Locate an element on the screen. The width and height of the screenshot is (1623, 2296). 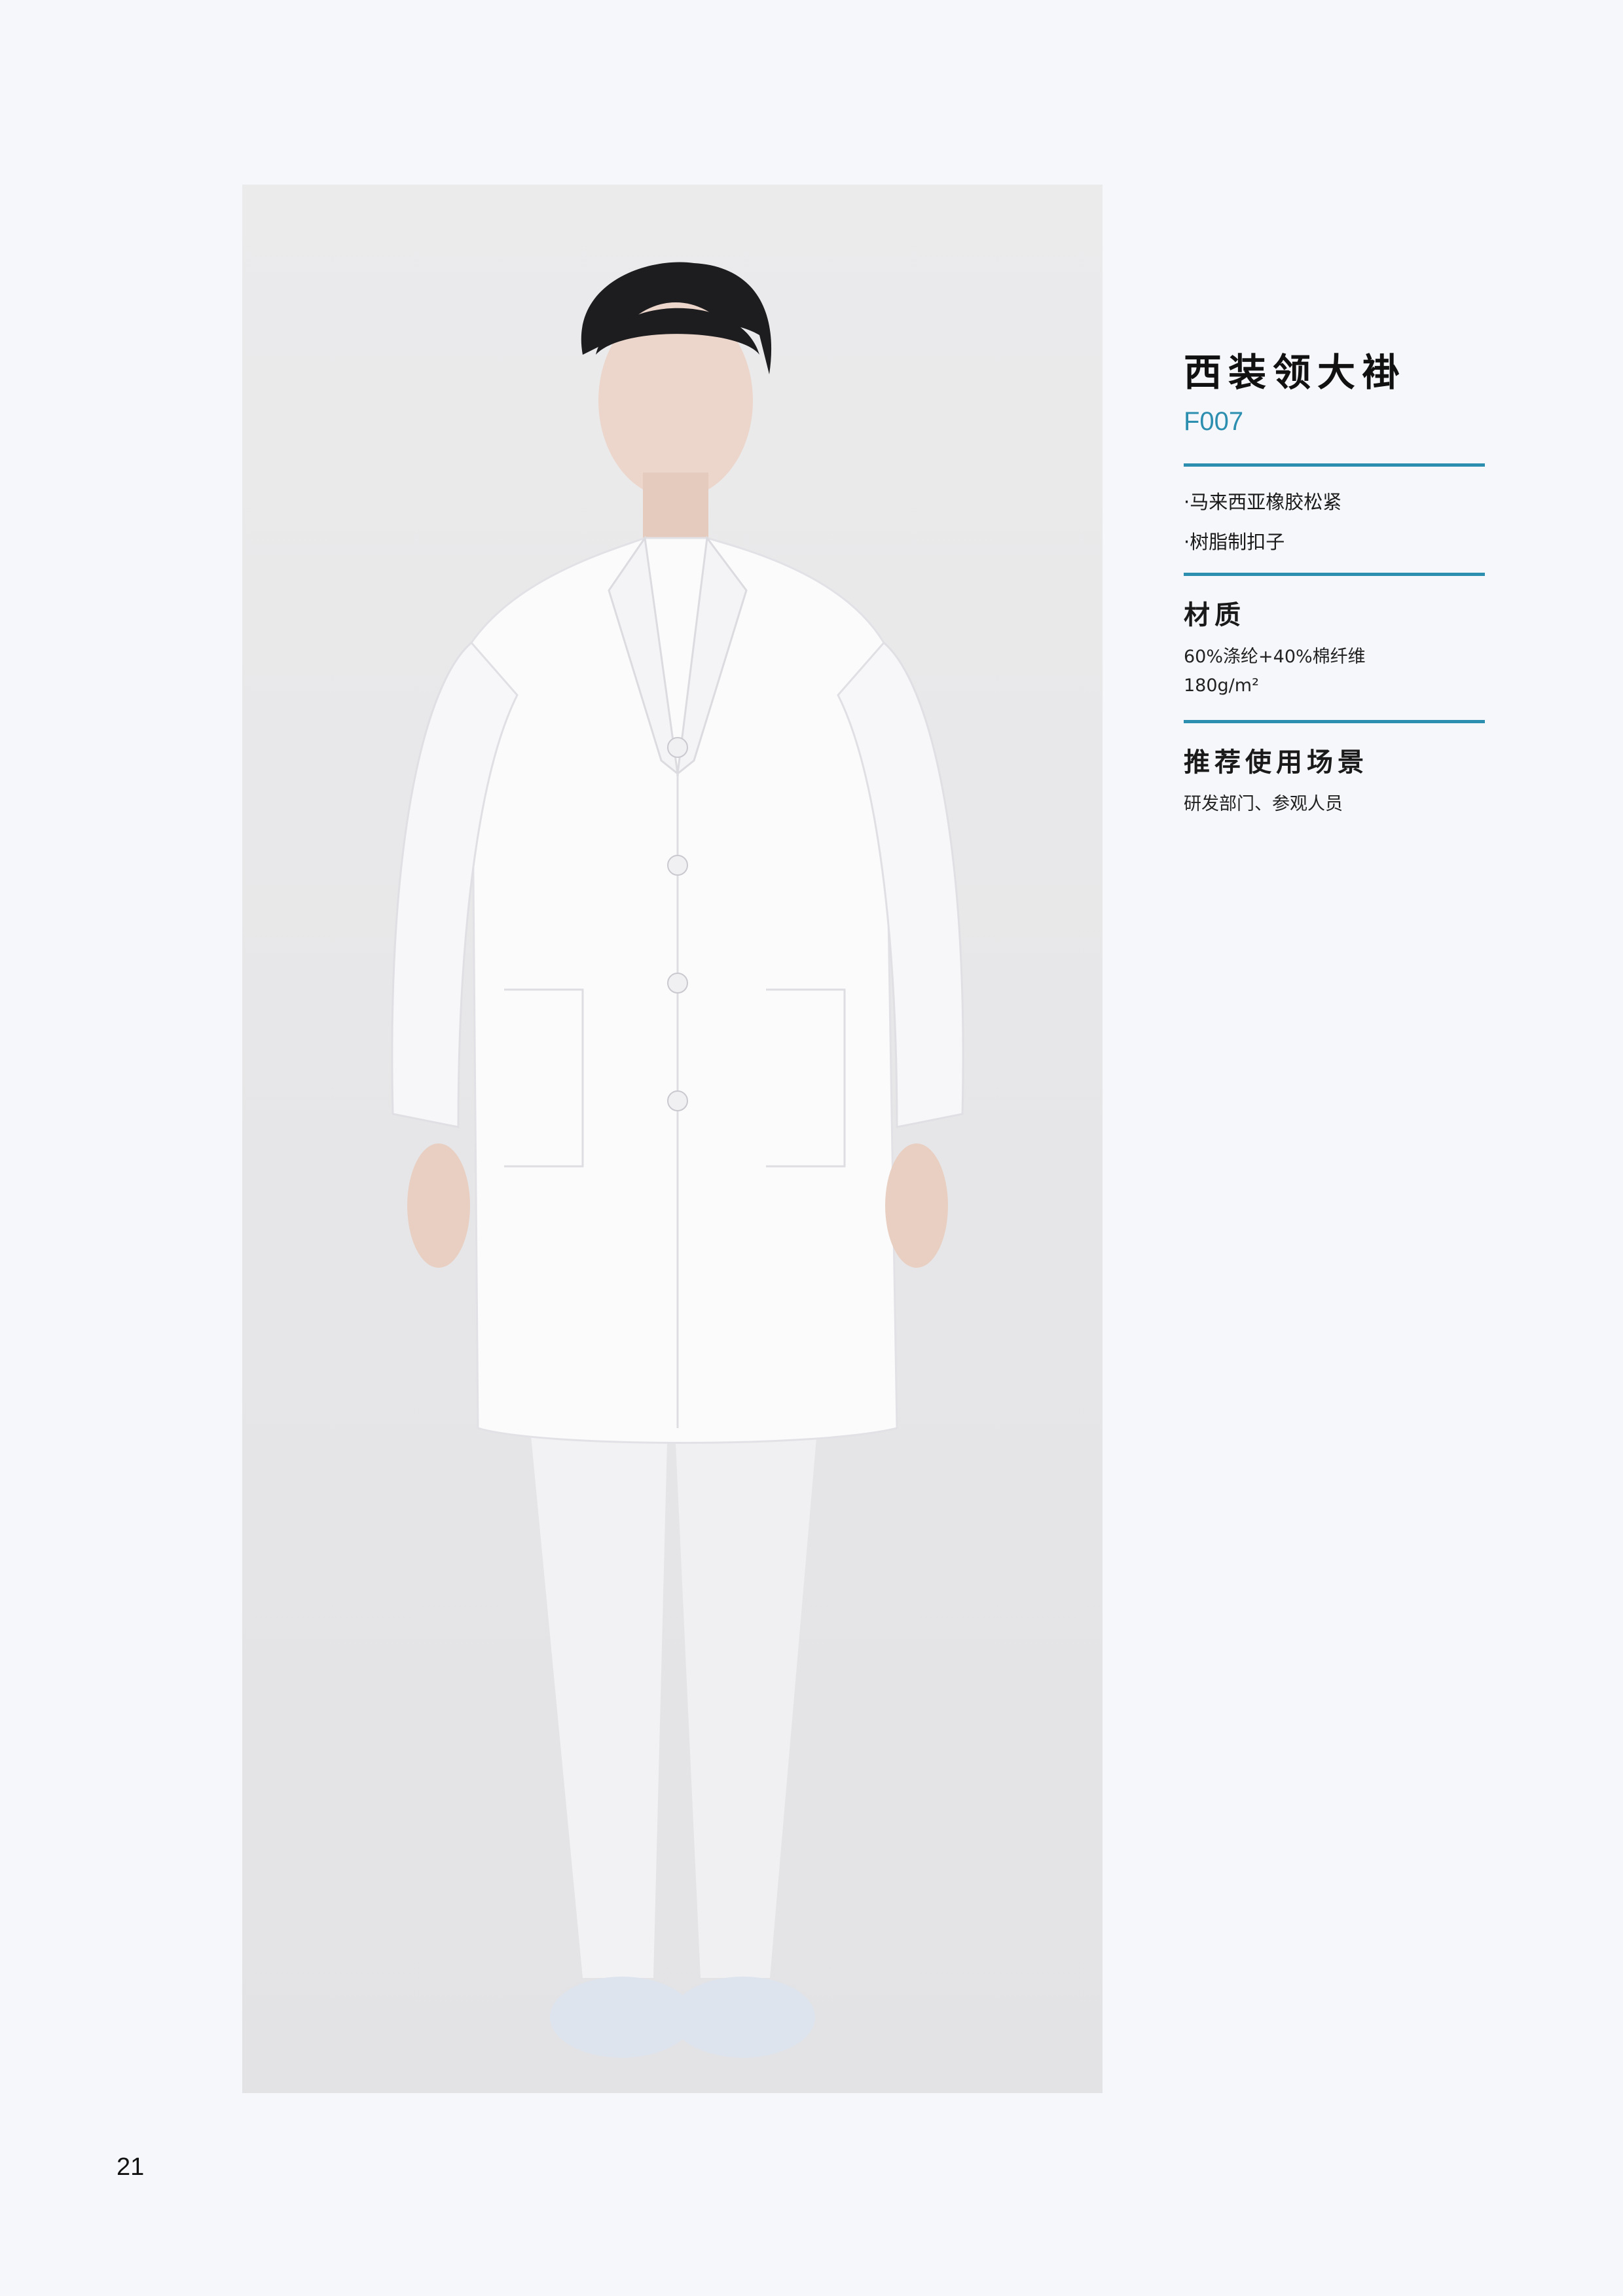
product-code: F007 is located at coordinates (1214, 421).